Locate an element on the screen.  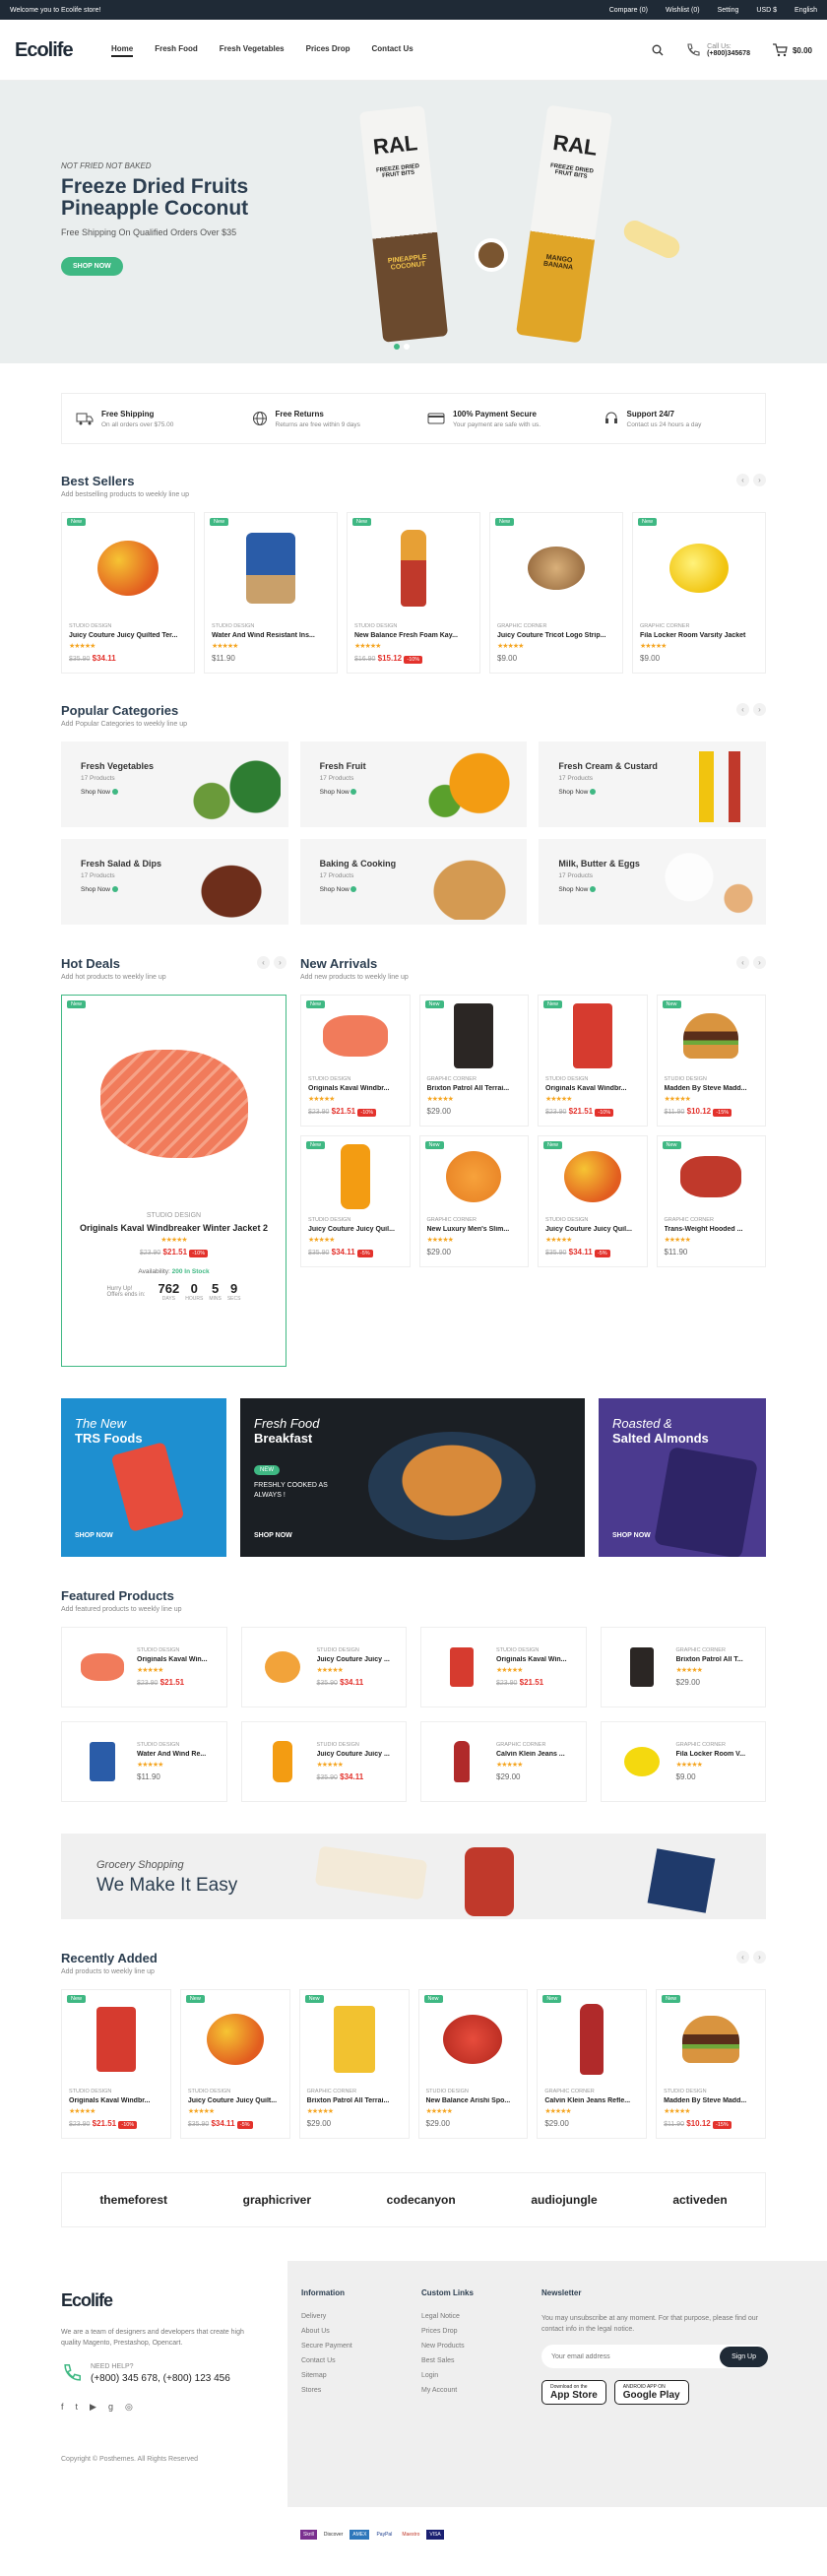
footer-link: Prices Drop is located at coordinates (481, 2331).